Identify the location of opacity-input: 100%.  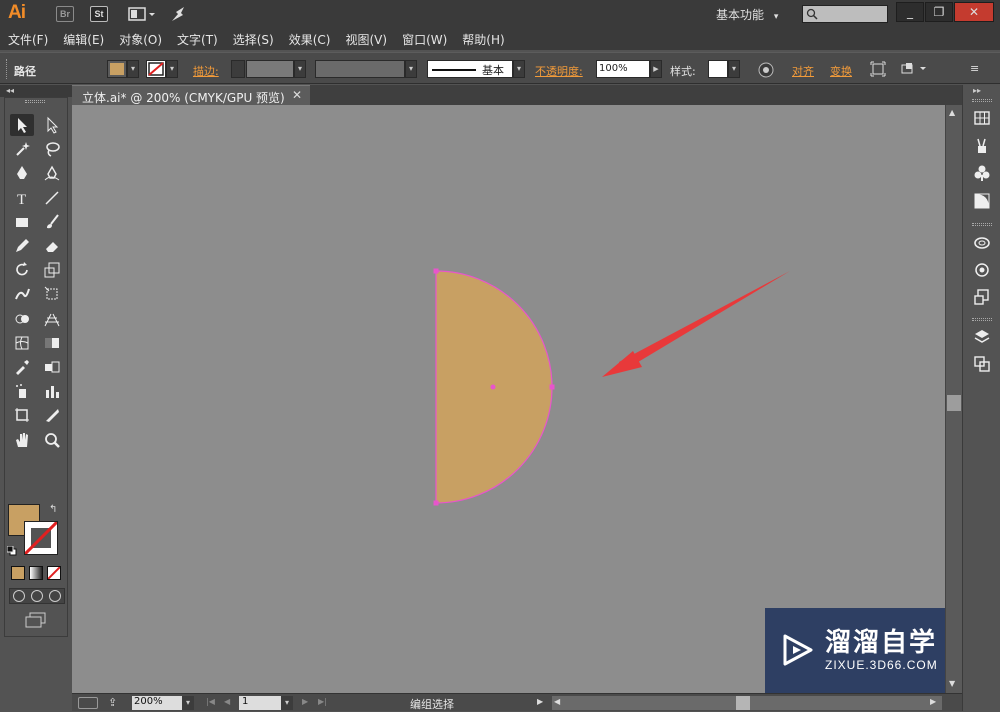
(623, 69).